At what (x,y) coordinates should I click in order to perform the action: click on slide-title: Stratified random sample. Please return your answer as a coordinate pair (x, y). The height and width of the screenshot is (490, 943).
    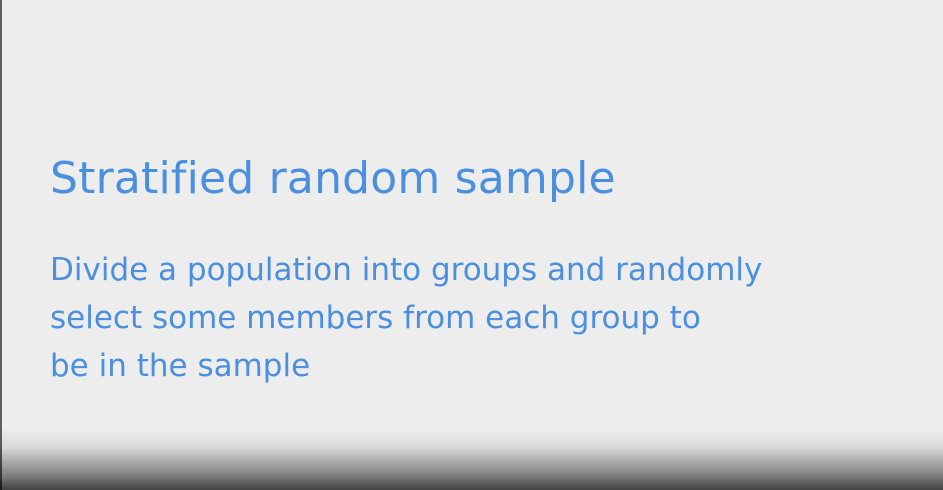
    Looking at the image, I should click on (333, 178).